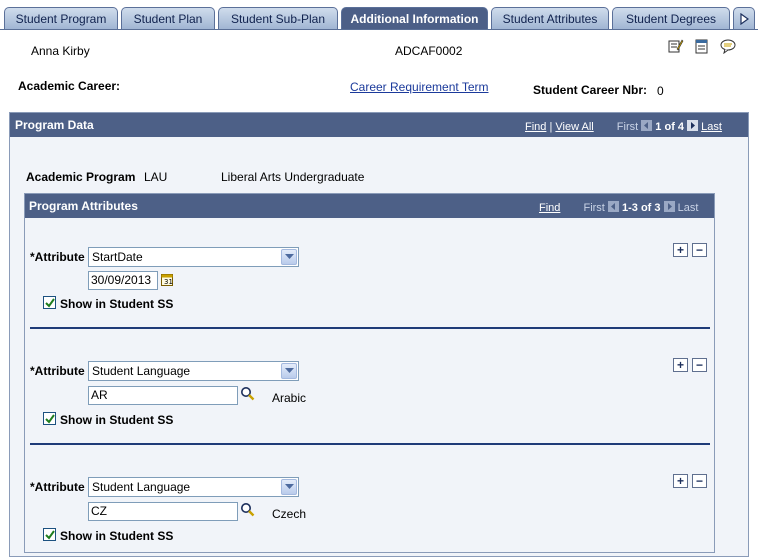 This screenshot has height=557, width=758. What do you see at coordinates (289, 398) in the screenshot?
I see `attribute-value-desc: Arabic` at bounding box center [289, 398].